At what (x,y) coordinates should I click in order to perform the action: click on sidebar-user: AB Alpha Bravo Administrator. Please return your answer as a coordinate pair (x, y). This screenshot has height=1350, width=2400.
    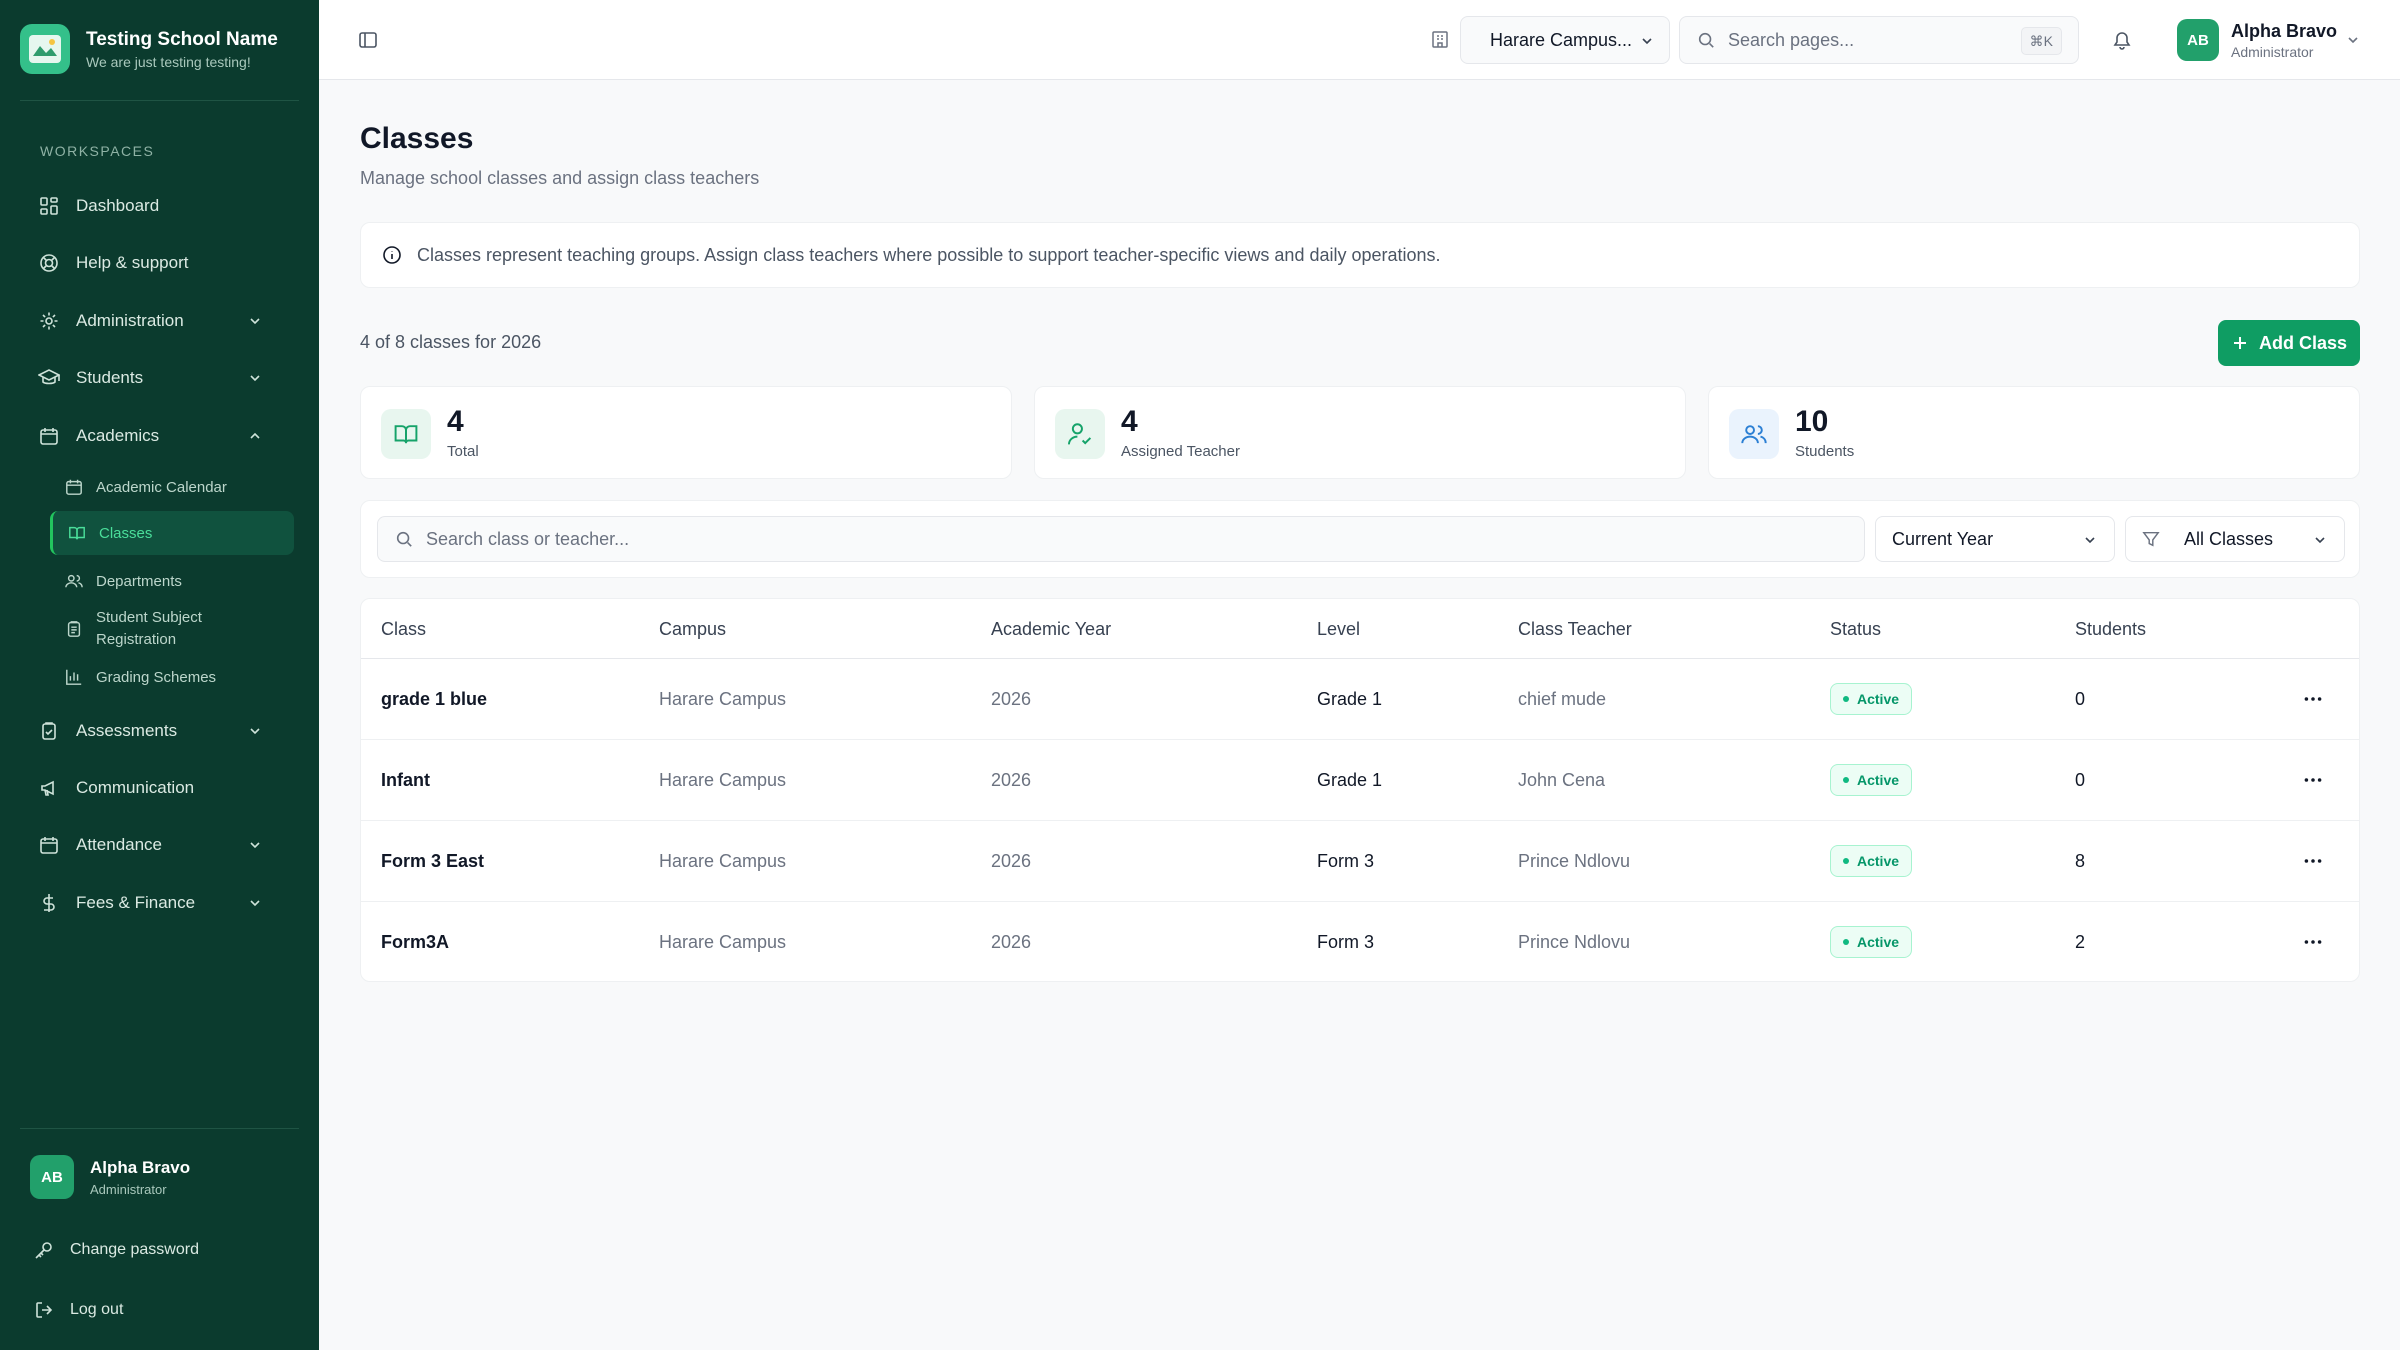
    Looking at the image, I should click on (110, 1177).